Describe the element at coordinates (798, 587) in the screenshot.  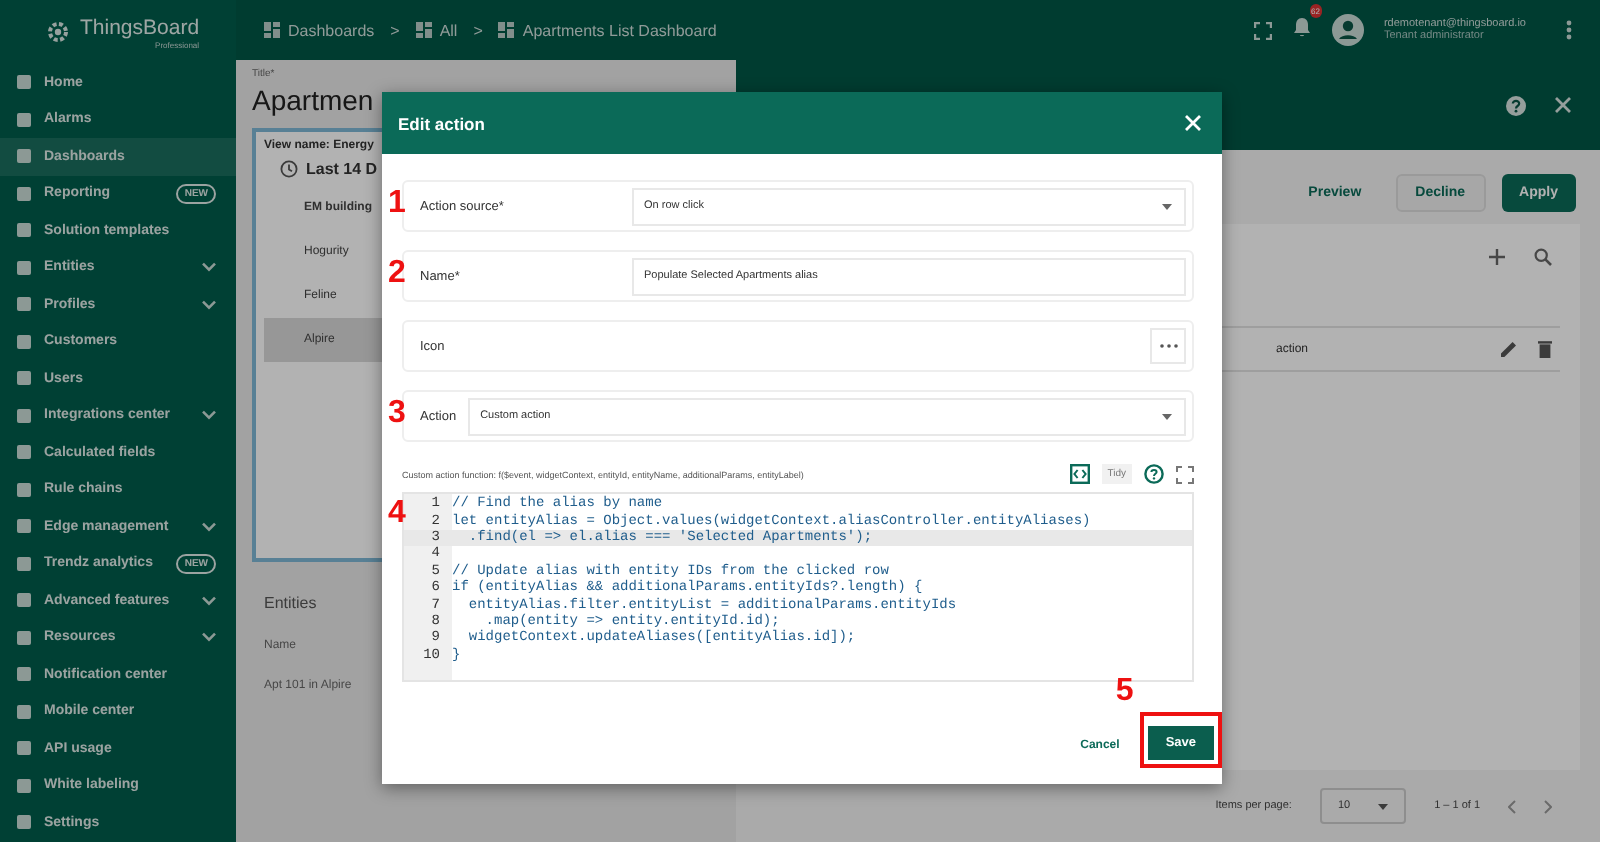
I see `code-editor` at that location.